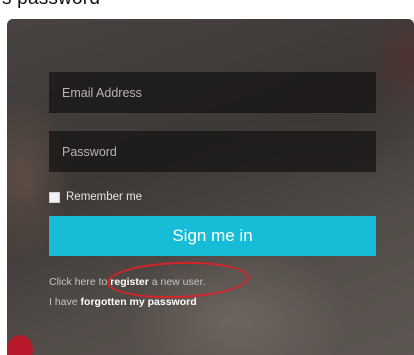  I want to click on sign-in-button: Sign me in, so click(212, 236).